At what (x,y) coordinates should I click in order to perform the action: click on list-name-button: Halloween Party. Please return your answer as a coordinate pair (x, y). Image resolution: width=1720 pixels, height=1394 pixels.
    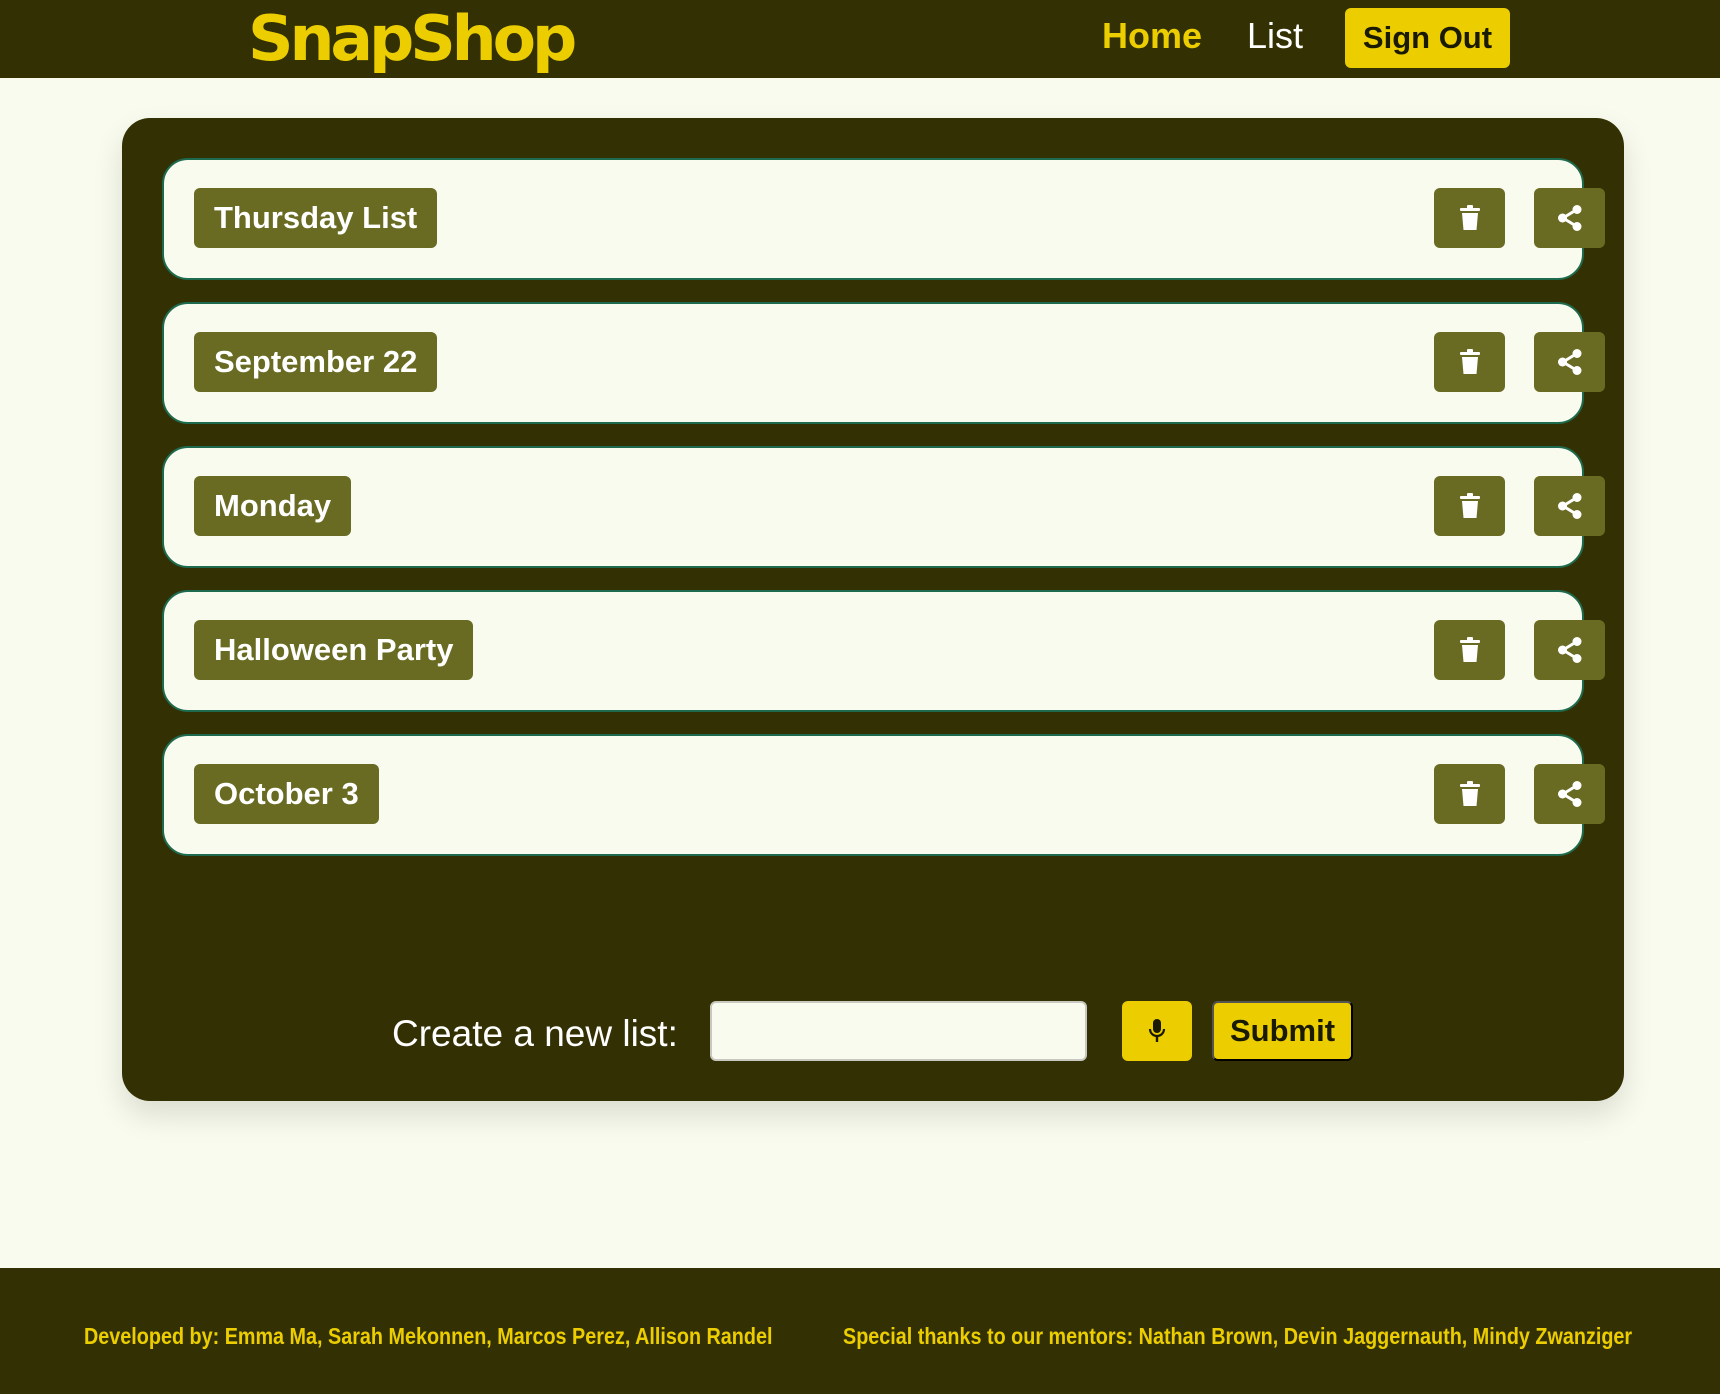
    Looking at the image, I should click on (334, 650).